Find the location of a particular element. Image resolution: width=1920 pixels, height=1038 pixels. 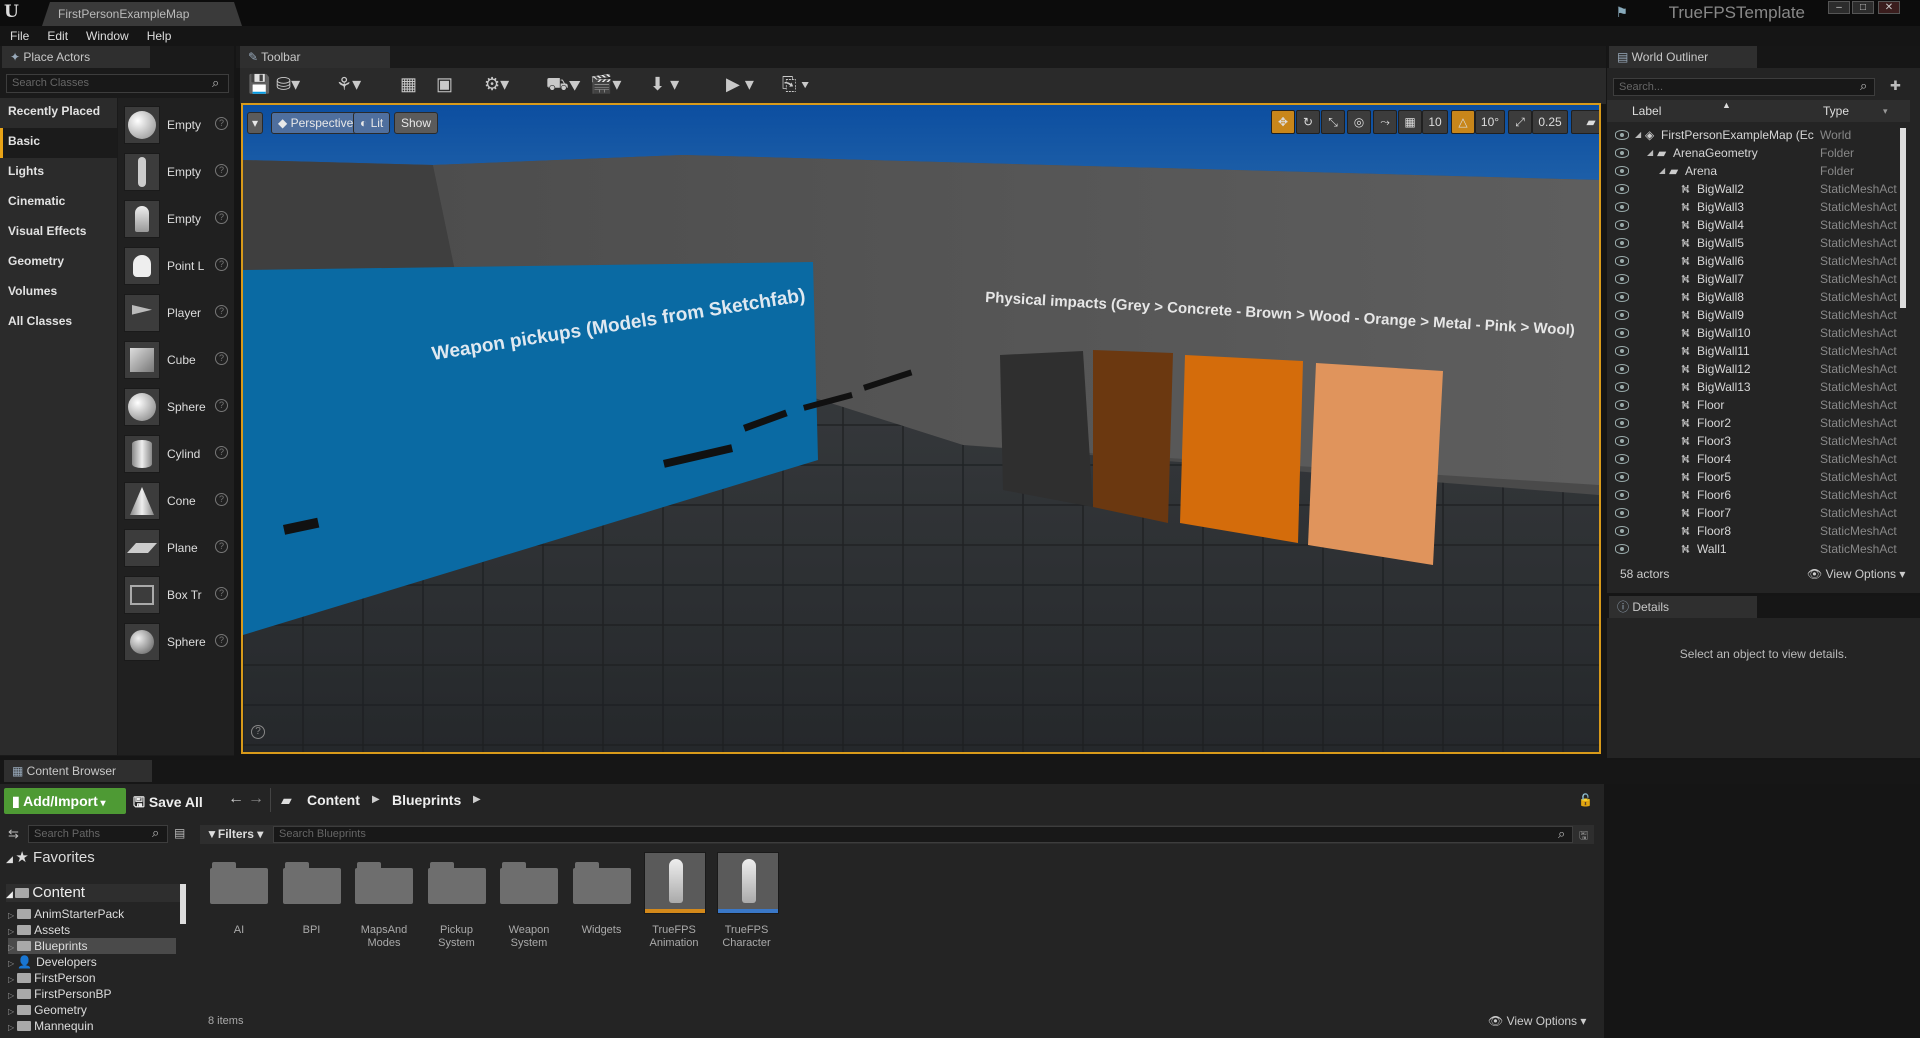

show-button: Show is located at coordinates (416, 123).